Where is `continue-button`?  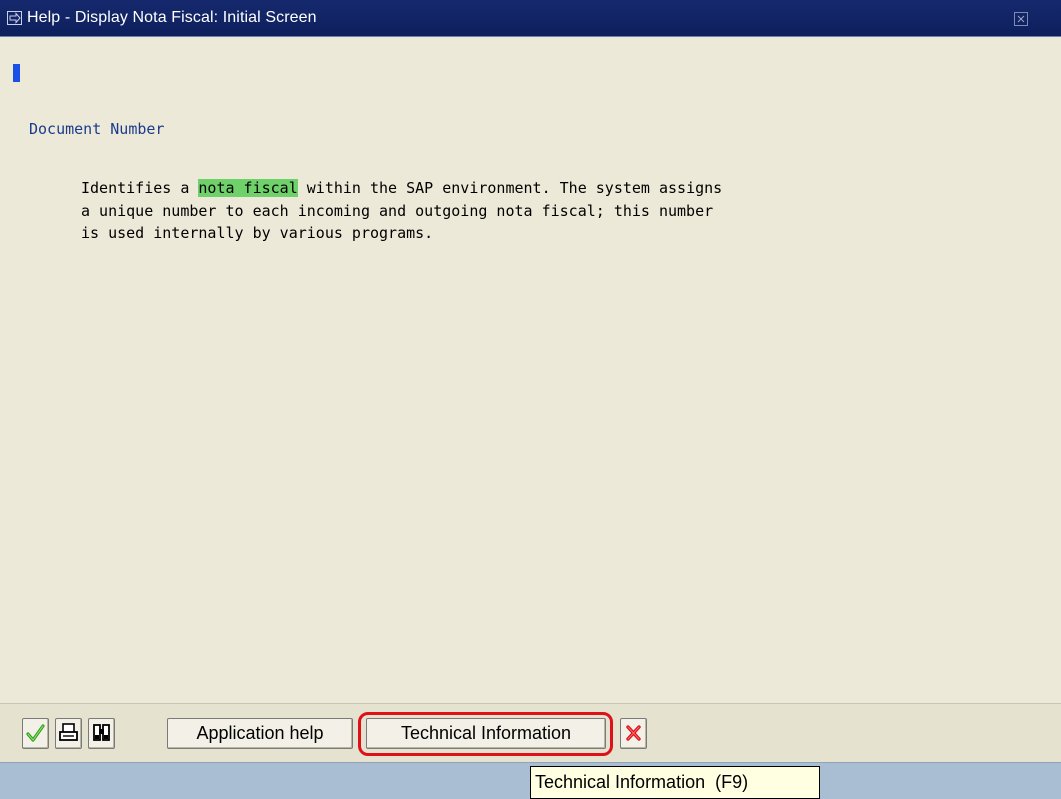 continue-button is located at coordinates (35, 733).